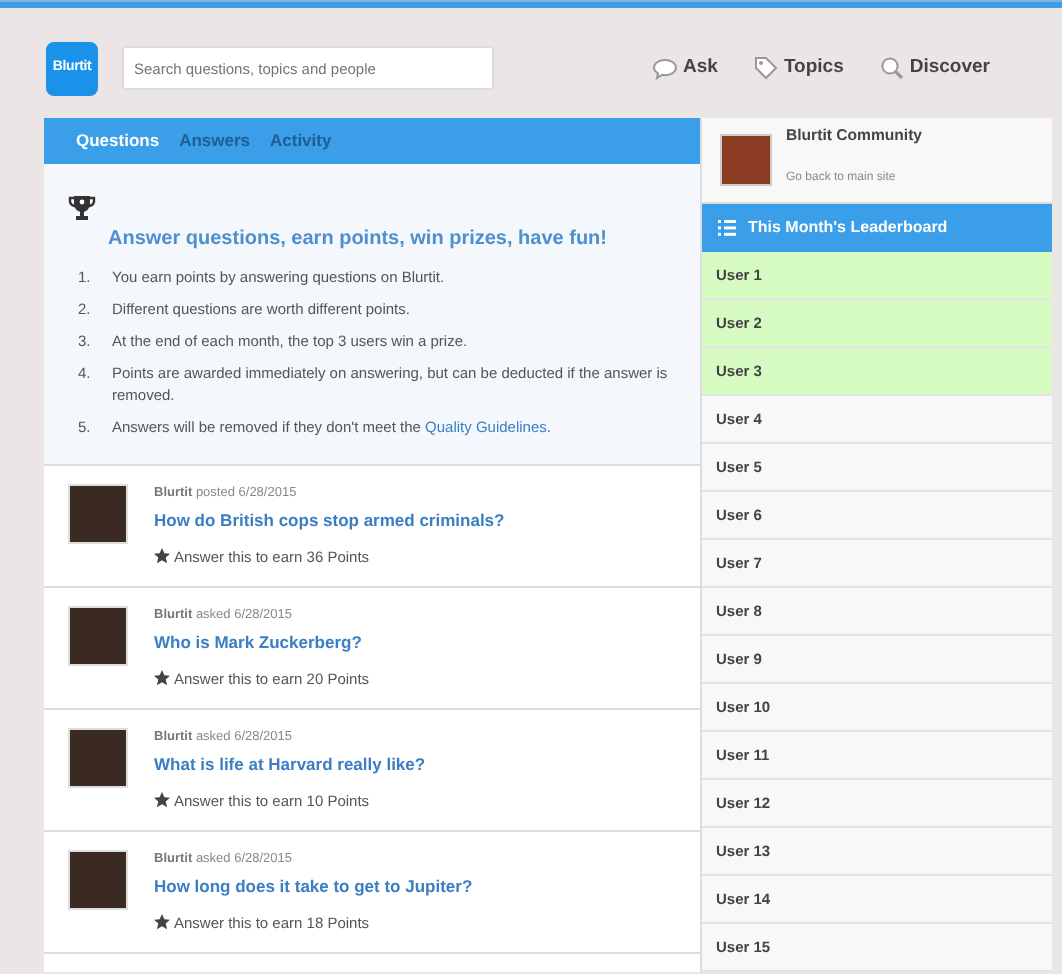  Describe the element at coordinates (664, 68) in the screenshot. I see `speech-bubble-icon` at that location.